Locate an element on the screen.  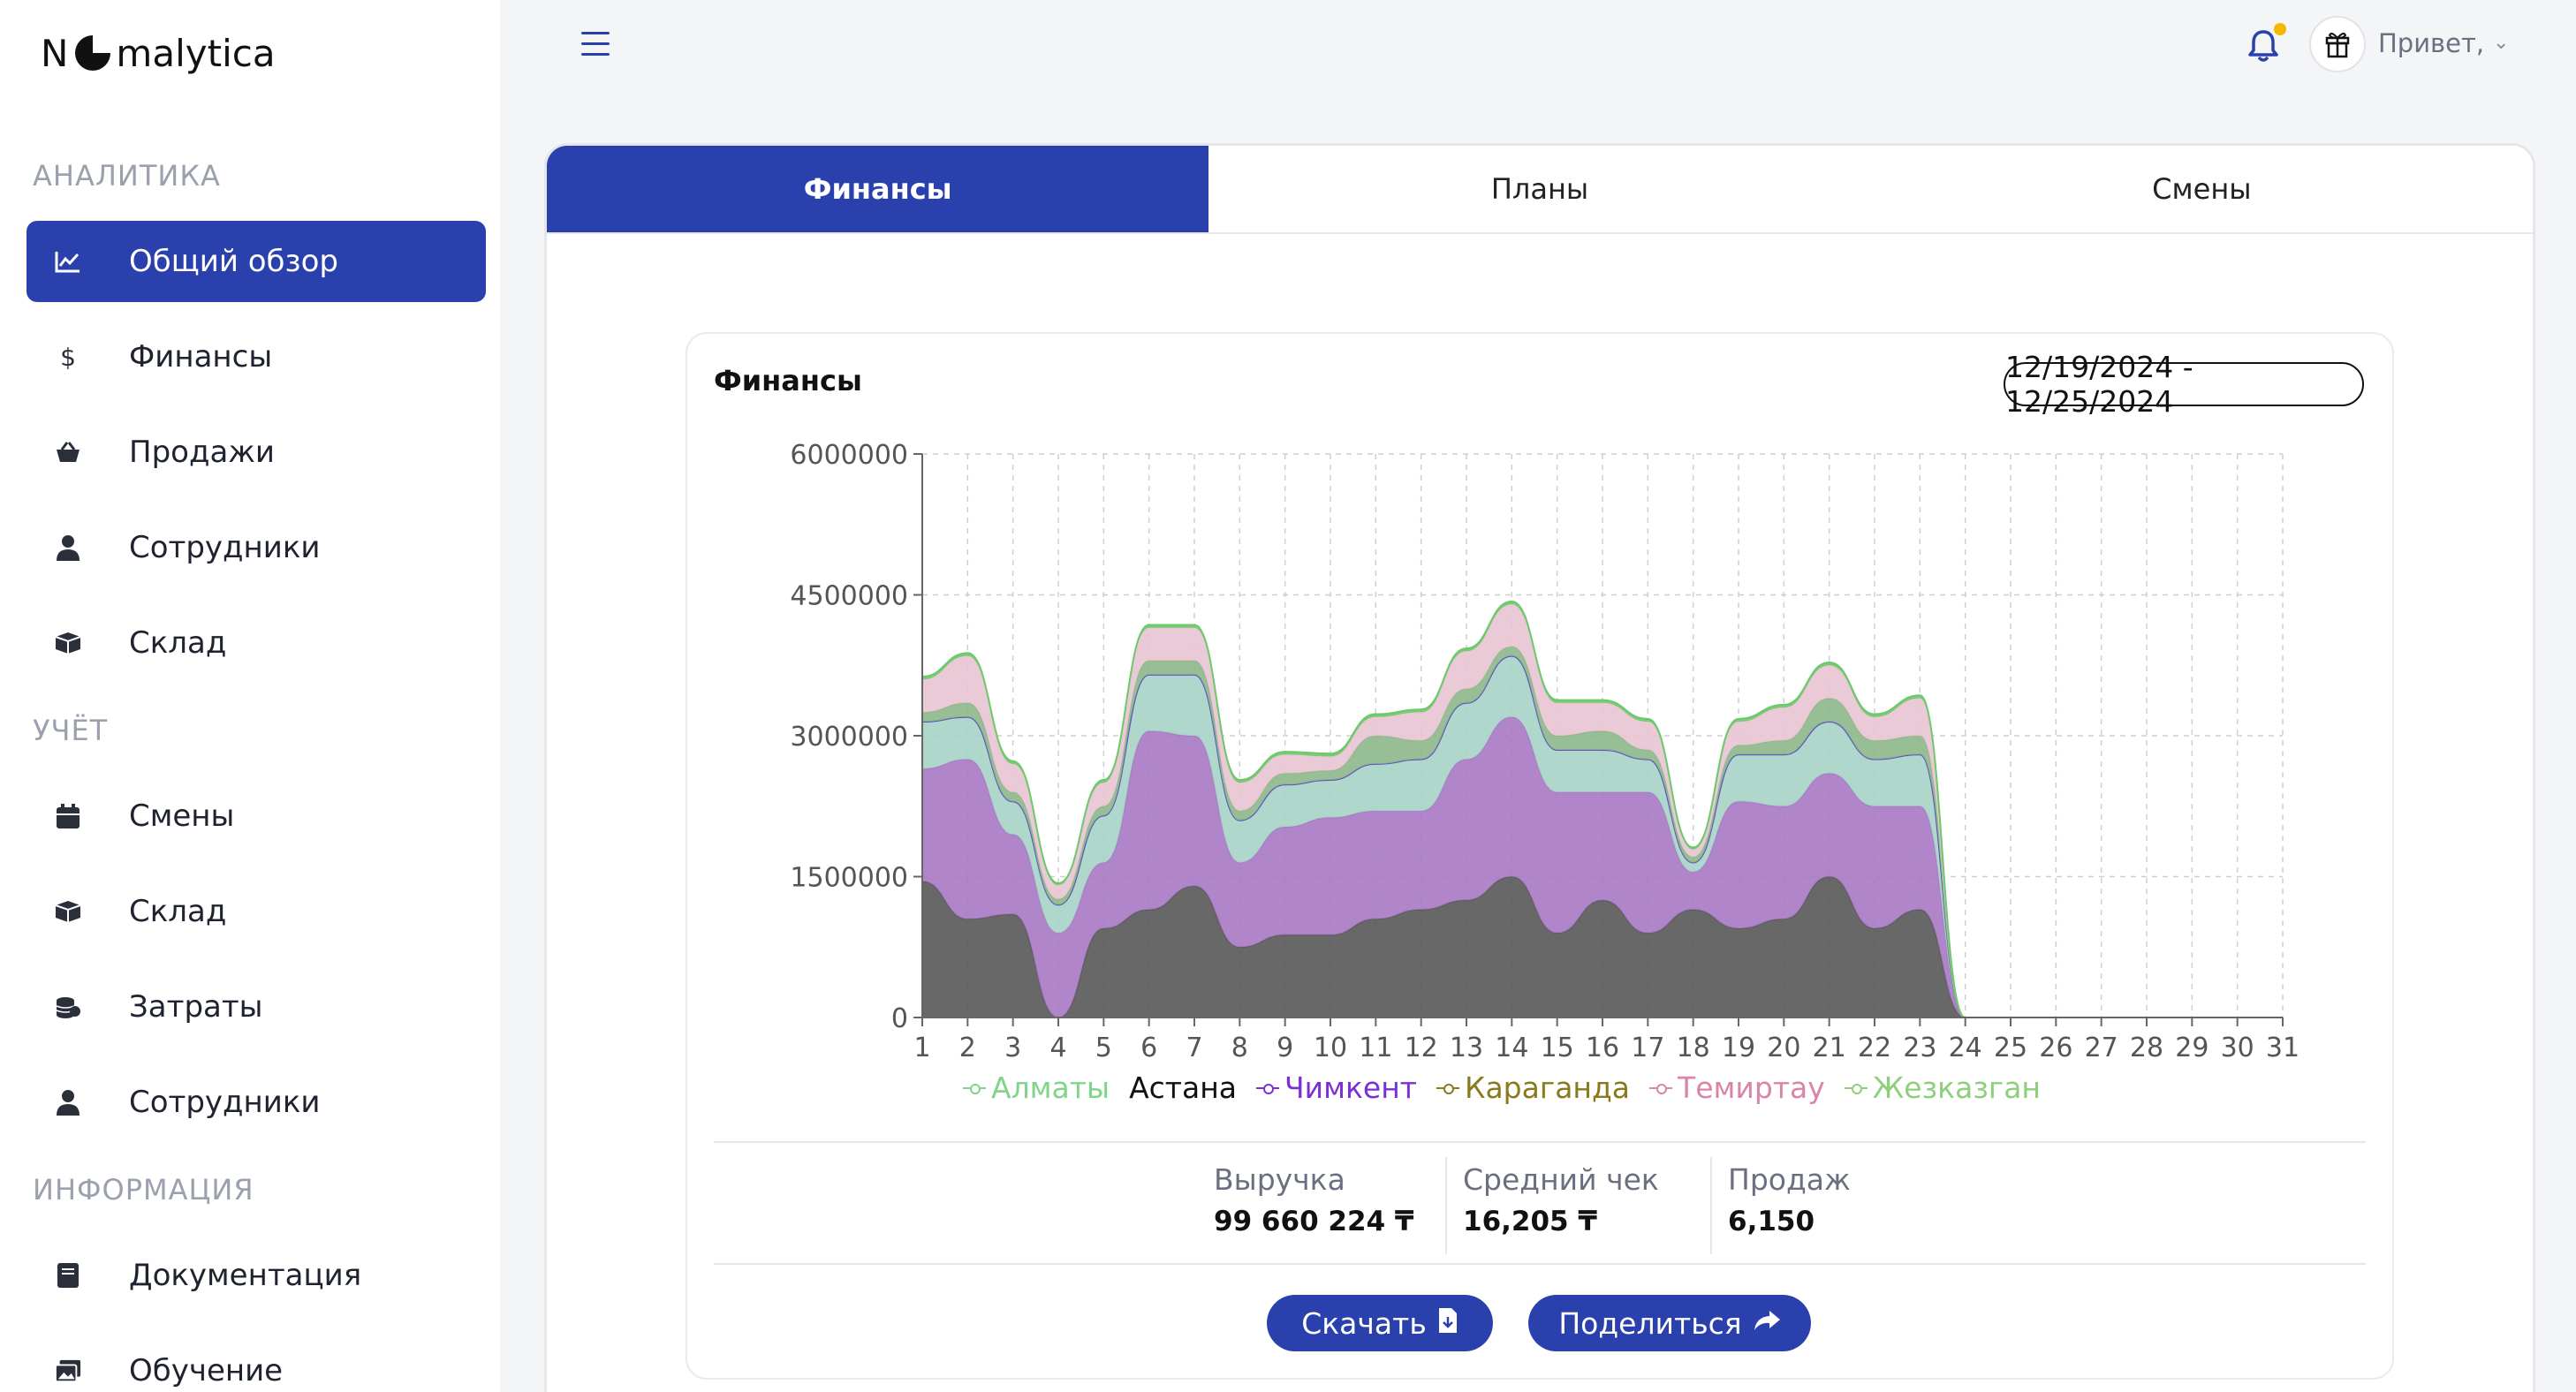
y-tick-label: 0 is located at coordinates (900, 1018).